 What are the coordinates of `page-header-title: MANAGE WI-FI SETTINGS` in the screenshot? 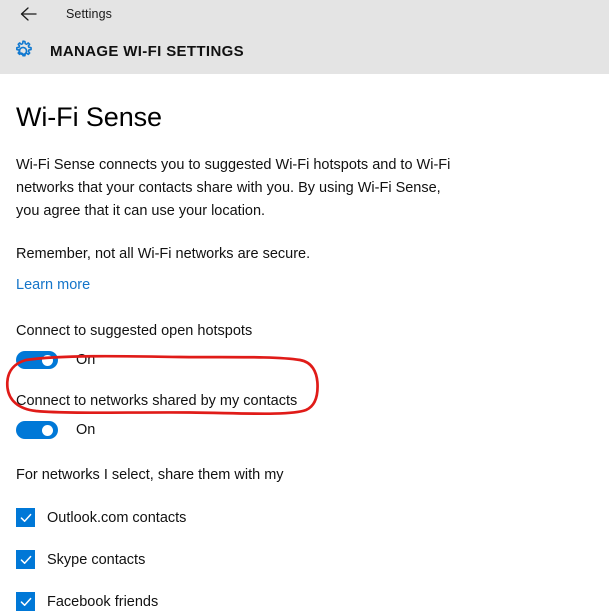 It's located at (147, 51).